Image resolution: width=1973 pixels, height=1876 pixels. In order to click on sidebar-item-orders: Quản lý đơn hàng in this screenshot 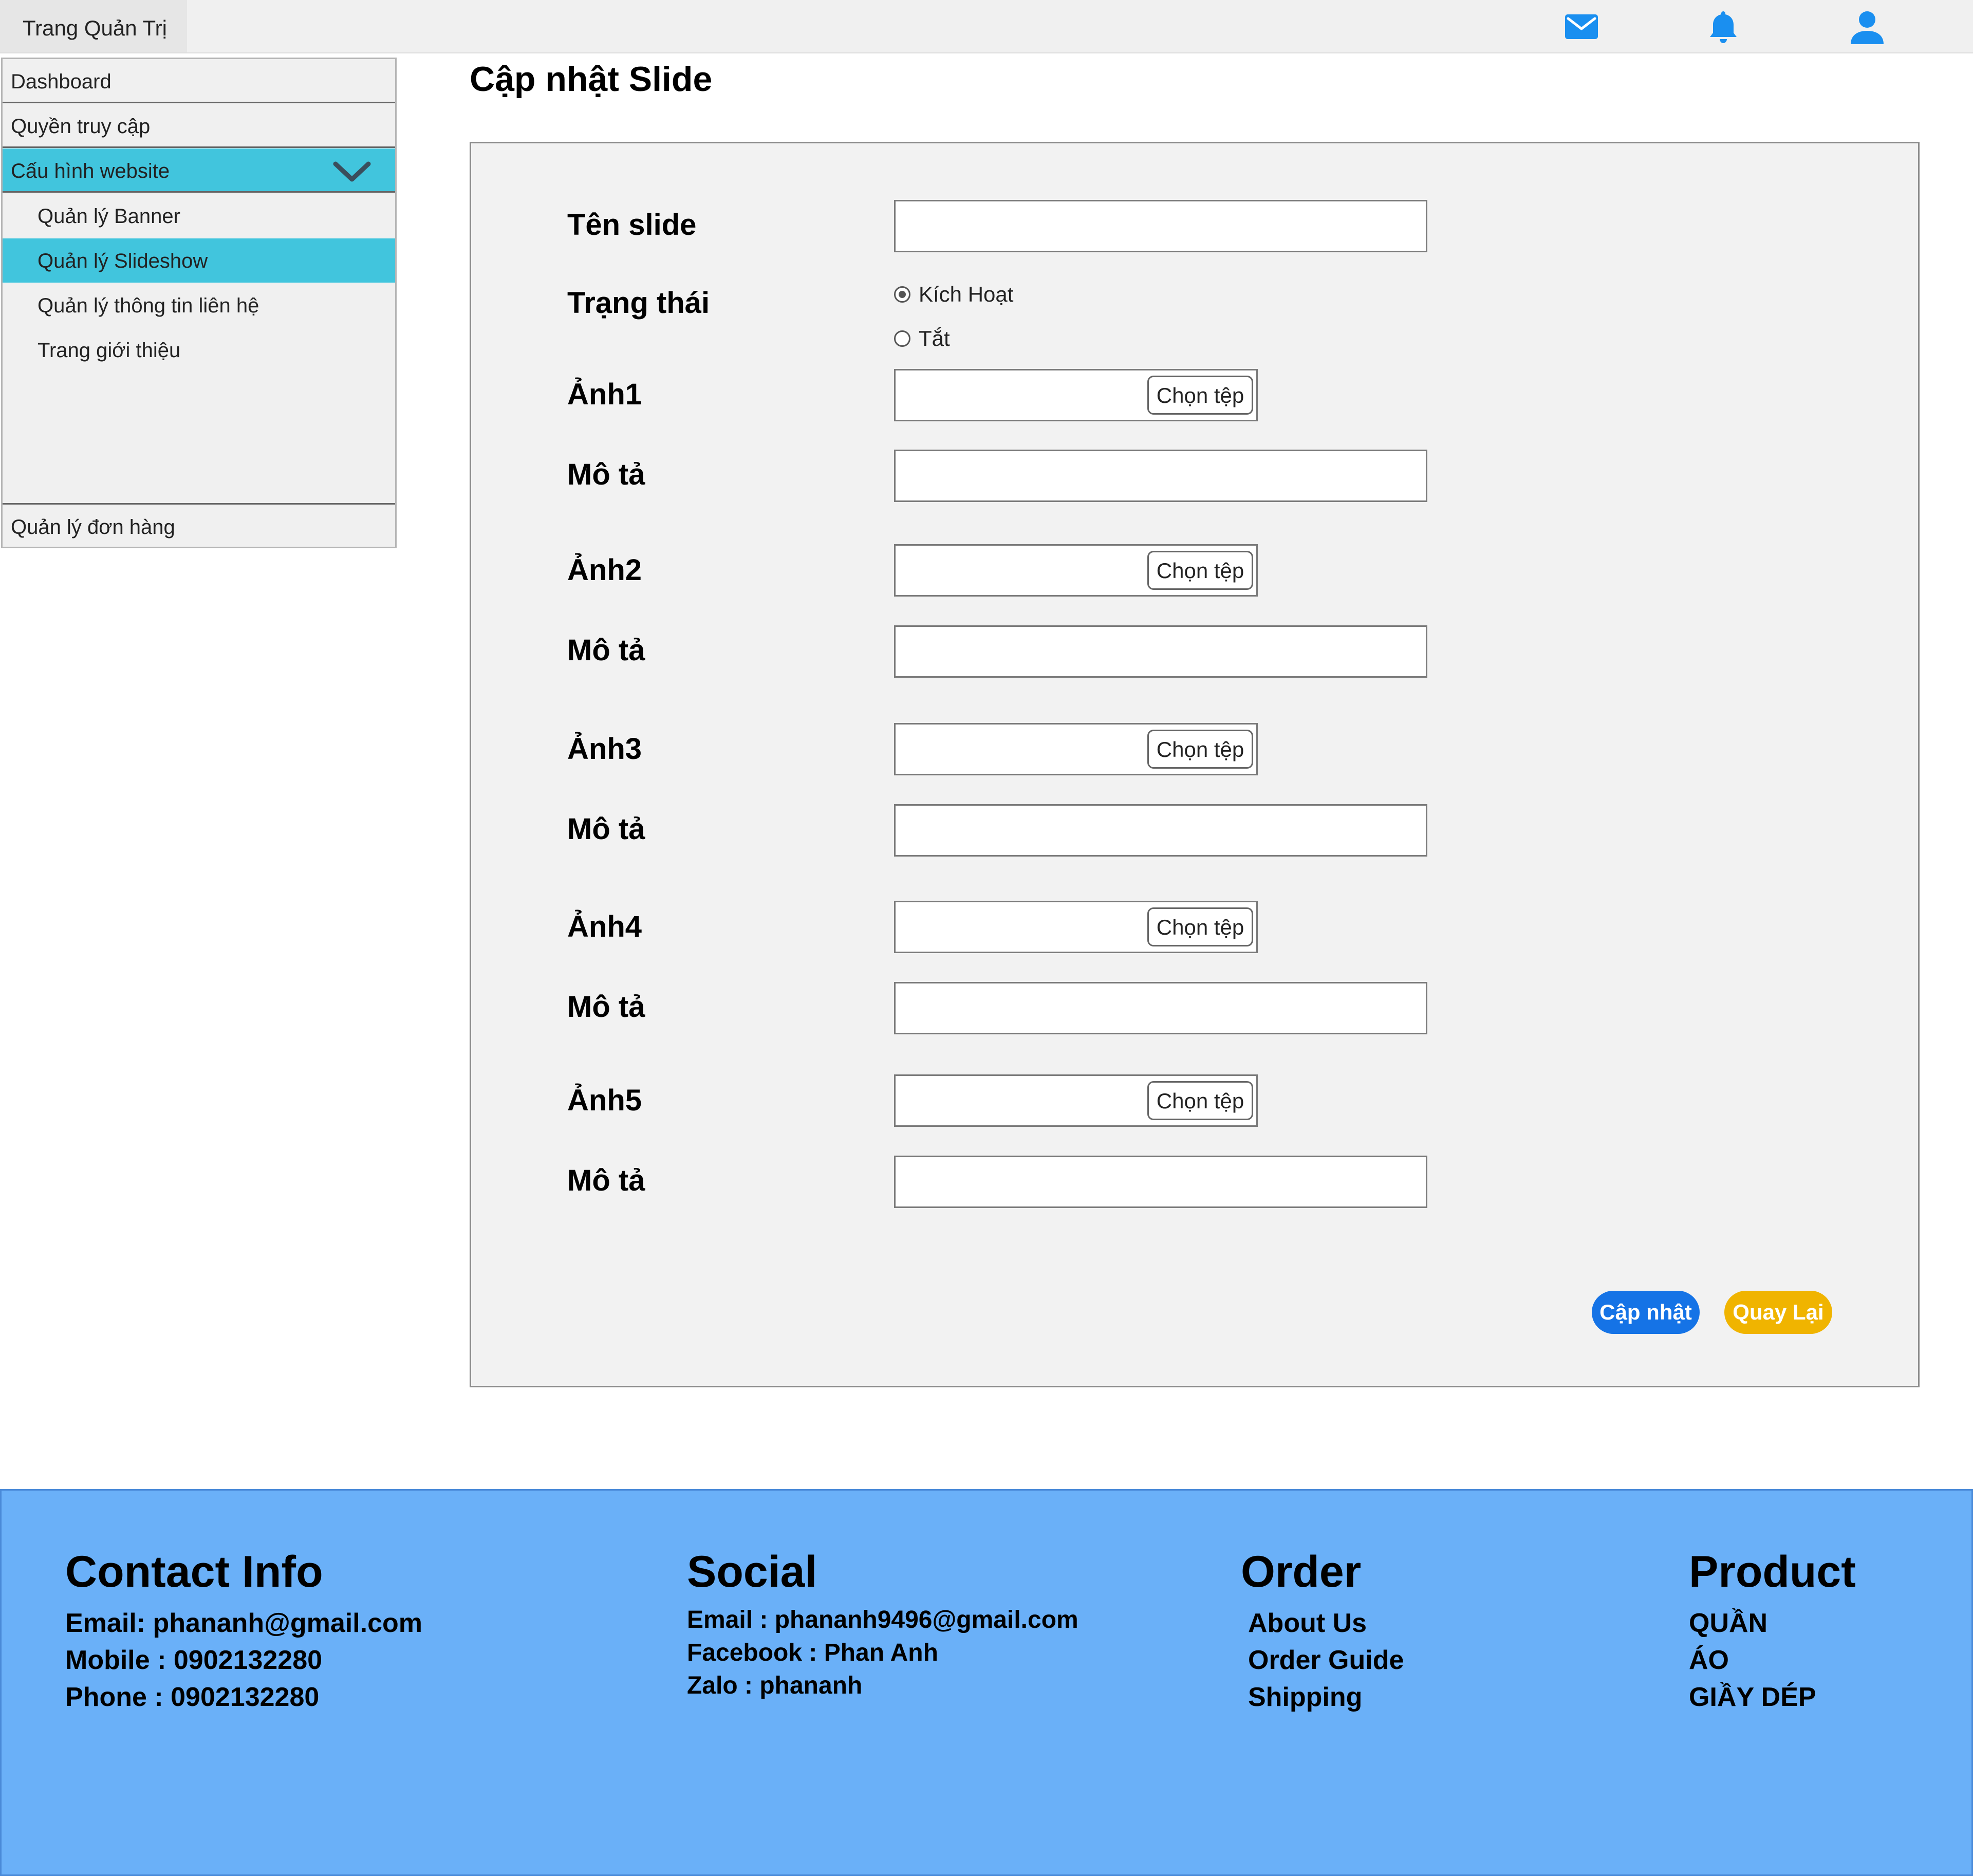, I will do `click(199, 525)`.